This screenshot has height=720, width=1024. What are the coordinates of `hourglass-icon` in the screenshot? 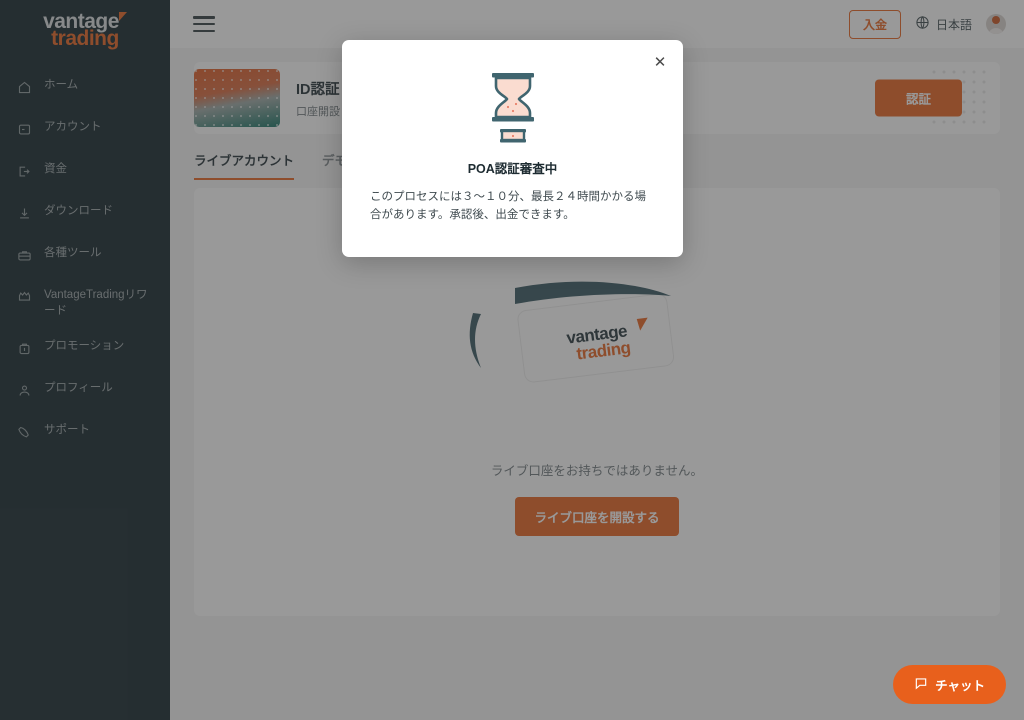 It's located at (512, 108).